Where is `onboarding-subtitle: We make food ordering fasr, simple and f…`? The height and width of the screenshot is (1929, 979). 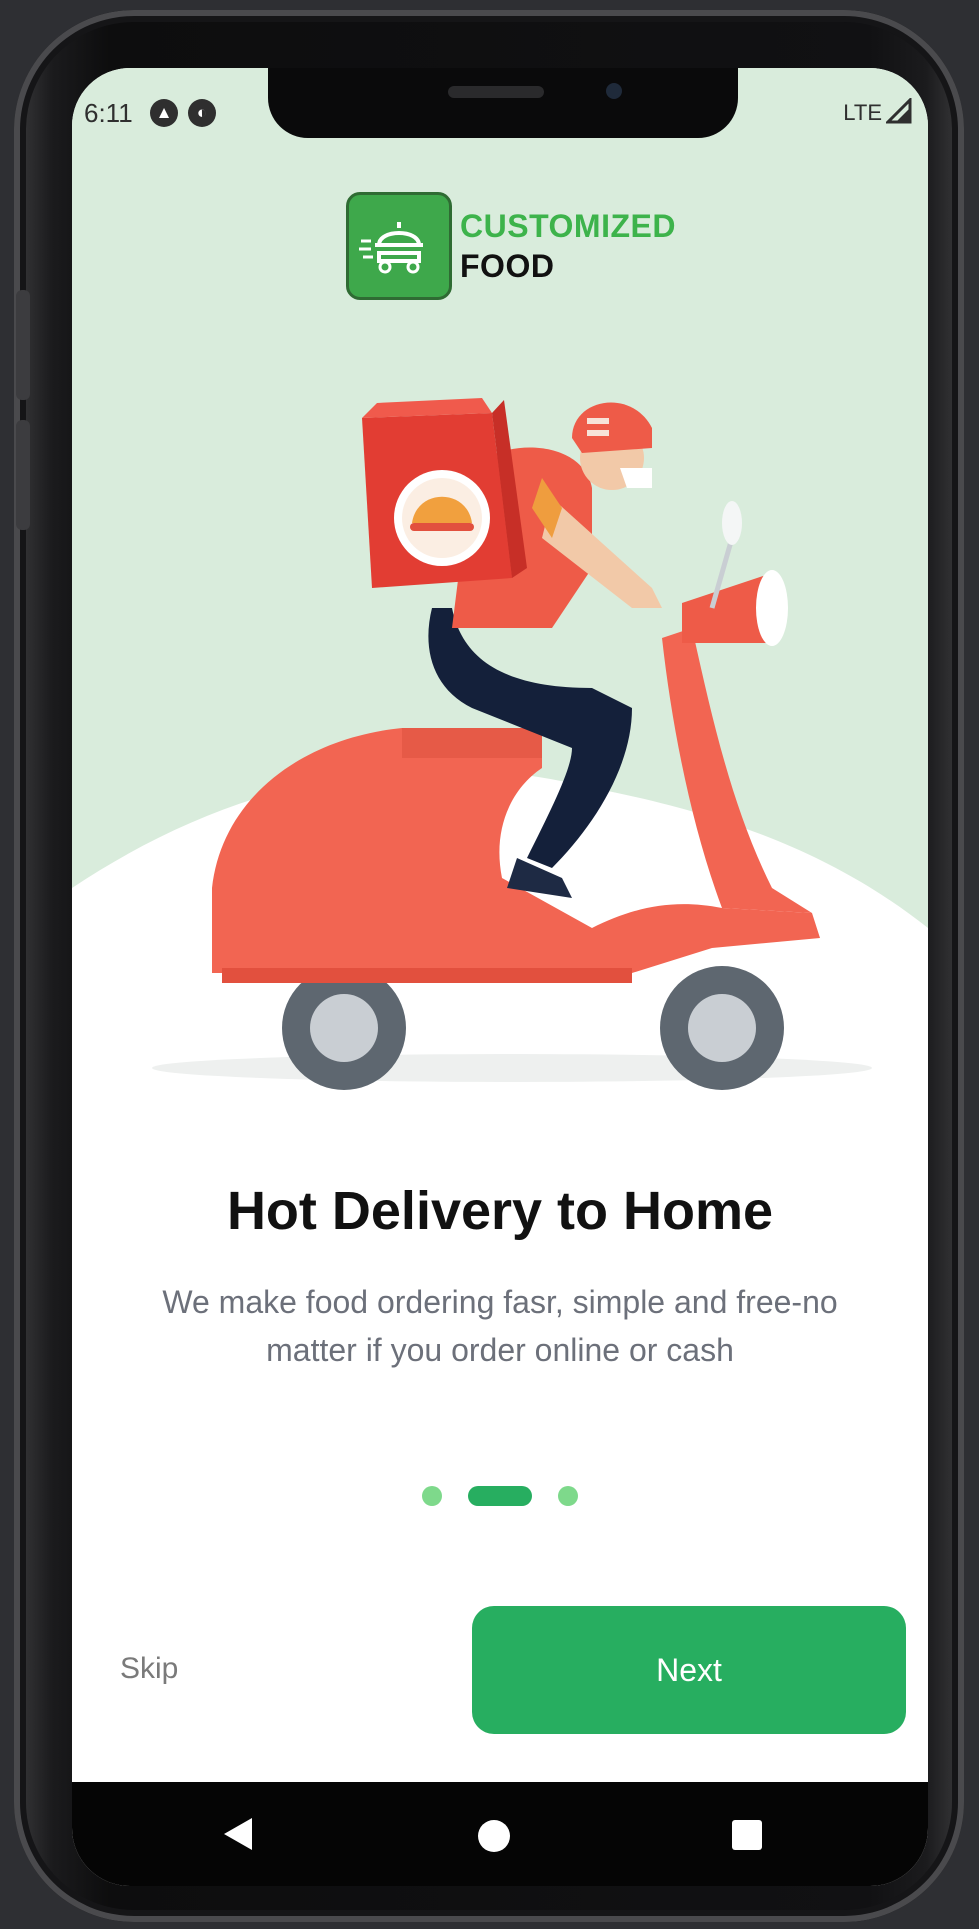
onboarding-subtitle: We make food ordering fasr, simple and f… is located at coordinates (500, 1326).